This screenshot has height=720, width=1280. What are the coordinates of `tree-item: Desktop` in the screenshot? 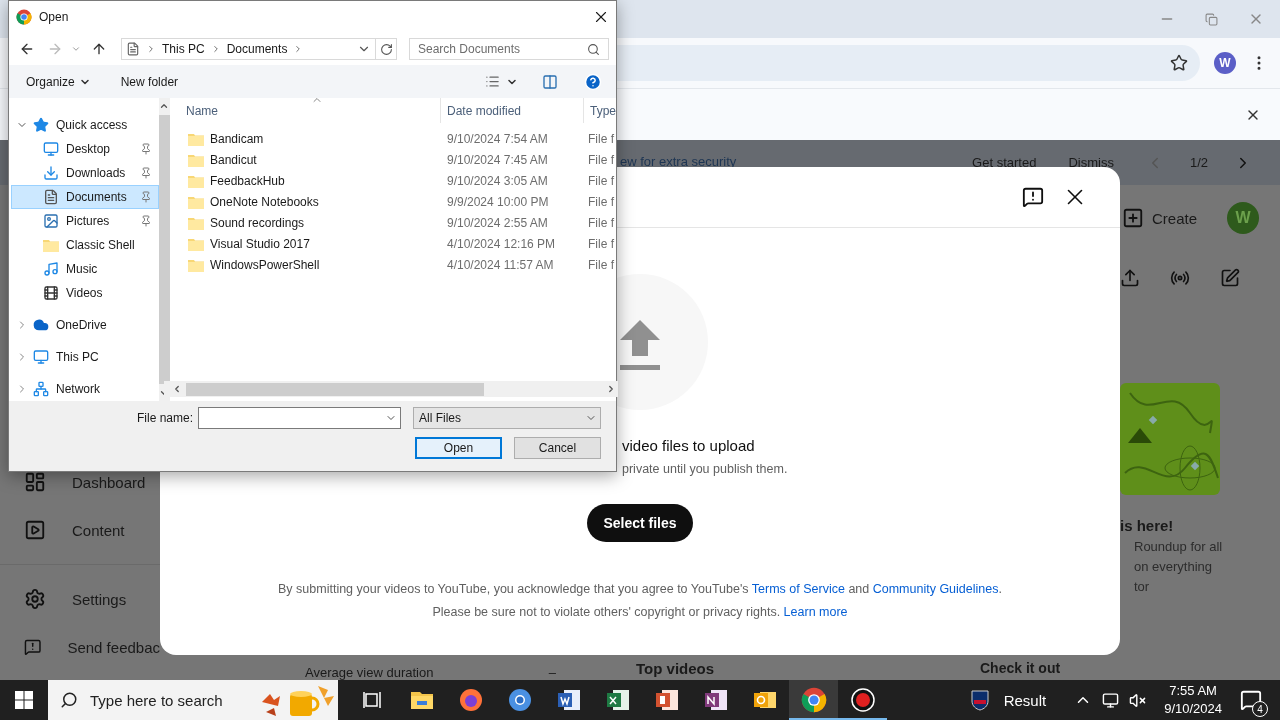 It's located at (85, 149).